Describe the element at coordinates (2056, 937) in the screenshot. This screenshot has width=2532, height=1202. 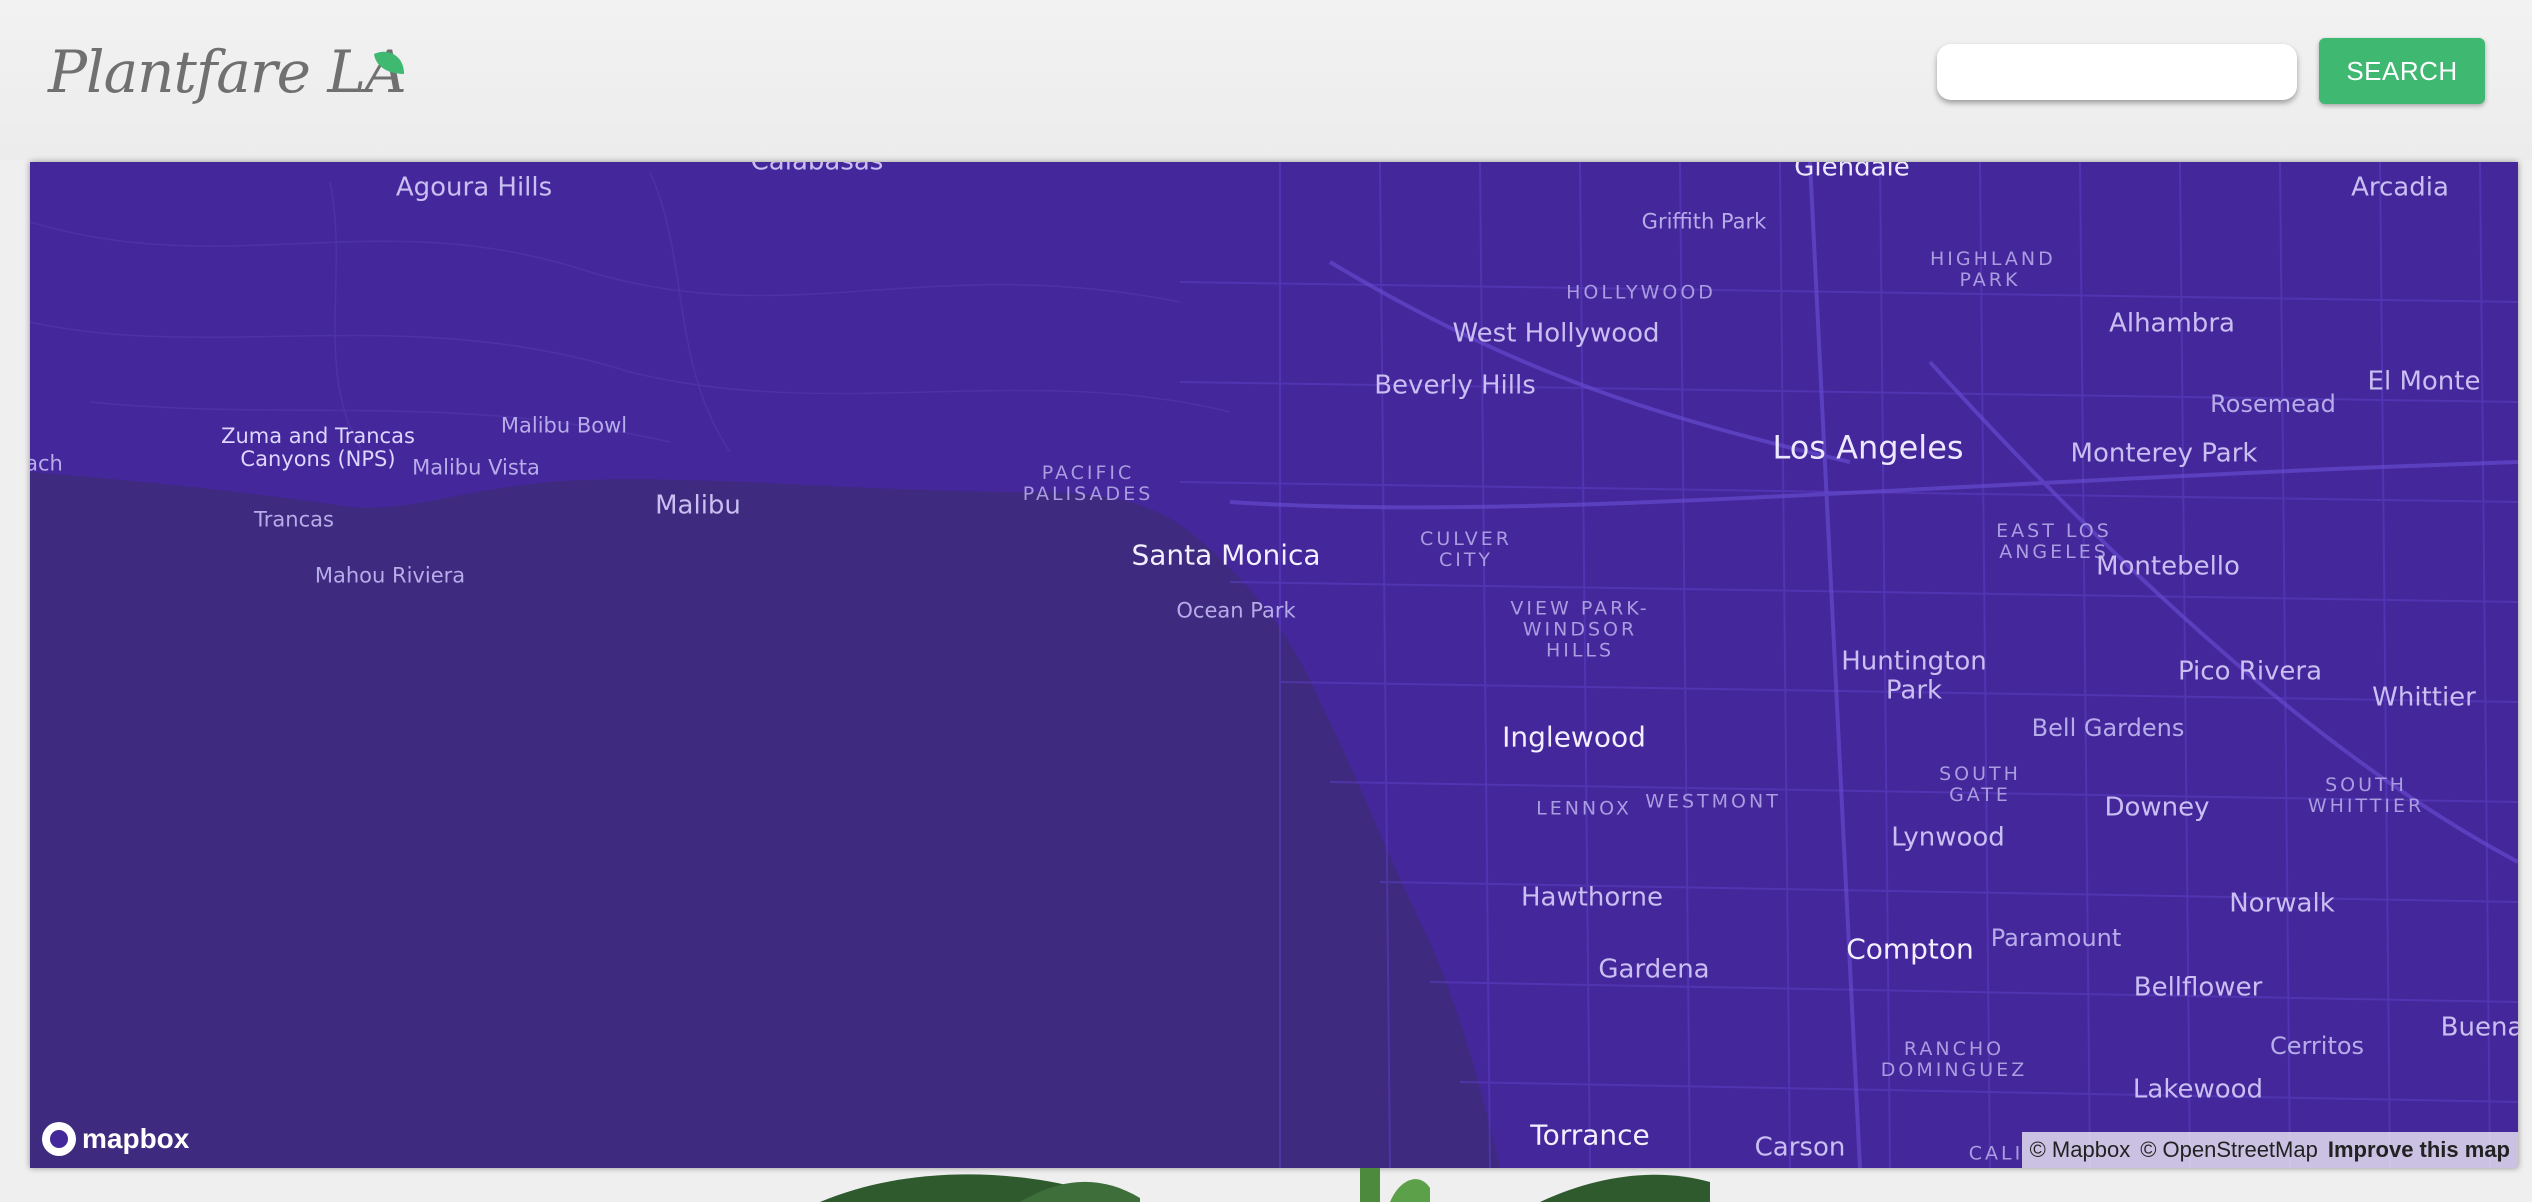
I see `map-label: Paramount` at that location.